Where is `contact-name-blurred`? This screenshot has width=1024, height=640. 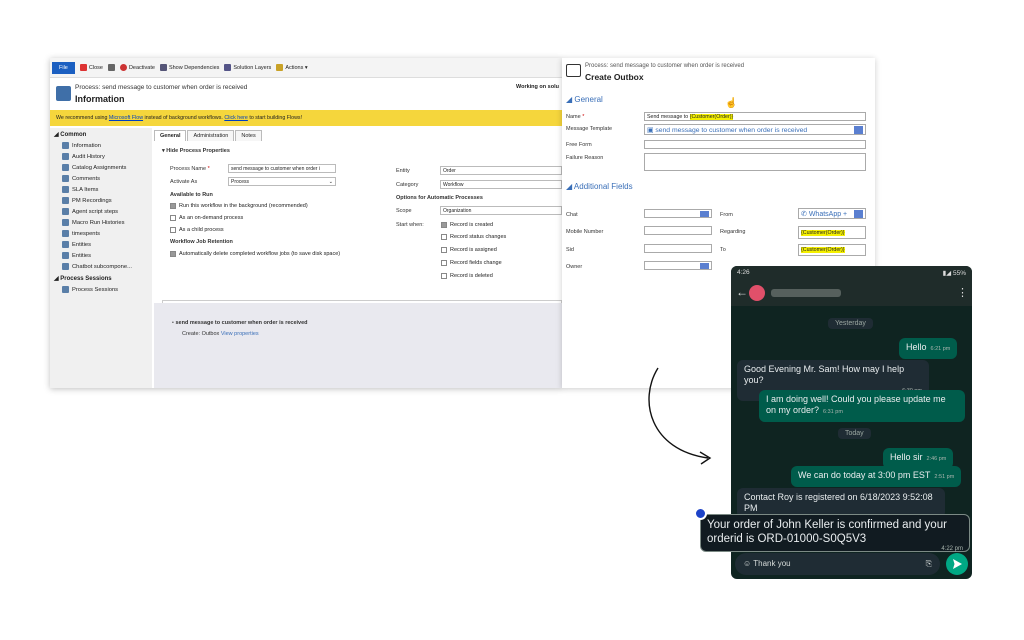
contact-name-blurred is located at coordinates (806, 293).